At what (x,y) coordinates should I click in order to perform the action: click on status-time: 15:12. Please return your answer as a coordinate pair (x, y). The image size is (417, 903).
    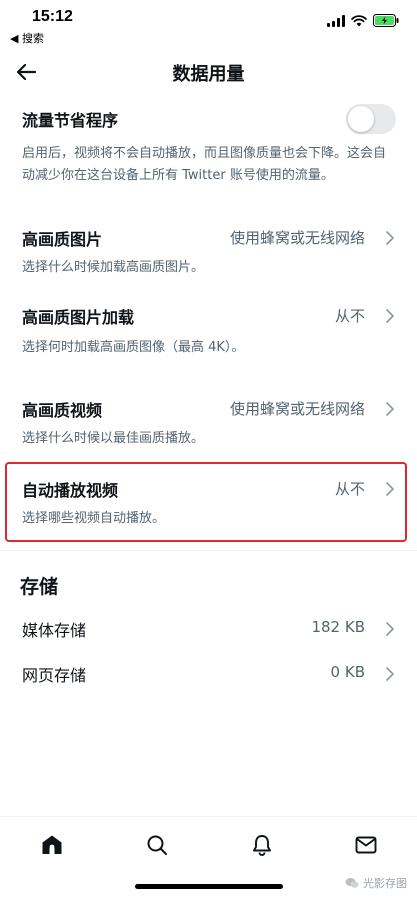
    Looking at the image, I should click on (52, 16).